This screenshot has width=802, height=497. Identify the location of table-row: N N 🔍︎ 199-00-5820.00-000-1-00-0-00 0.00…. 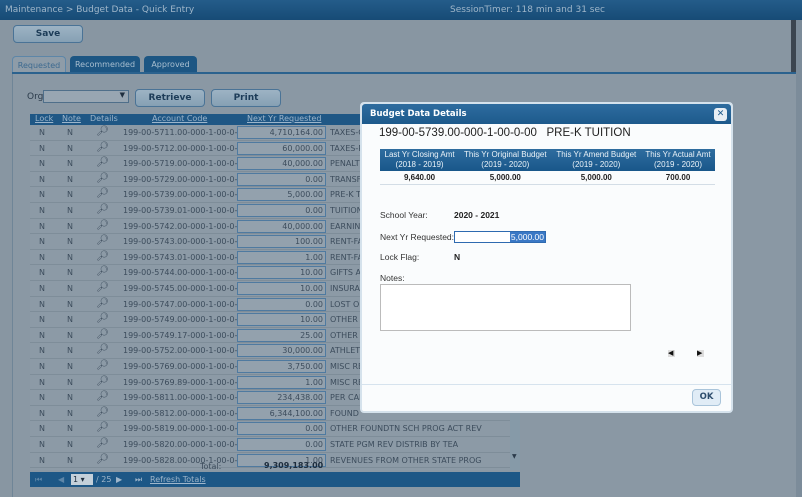
(270, 445).